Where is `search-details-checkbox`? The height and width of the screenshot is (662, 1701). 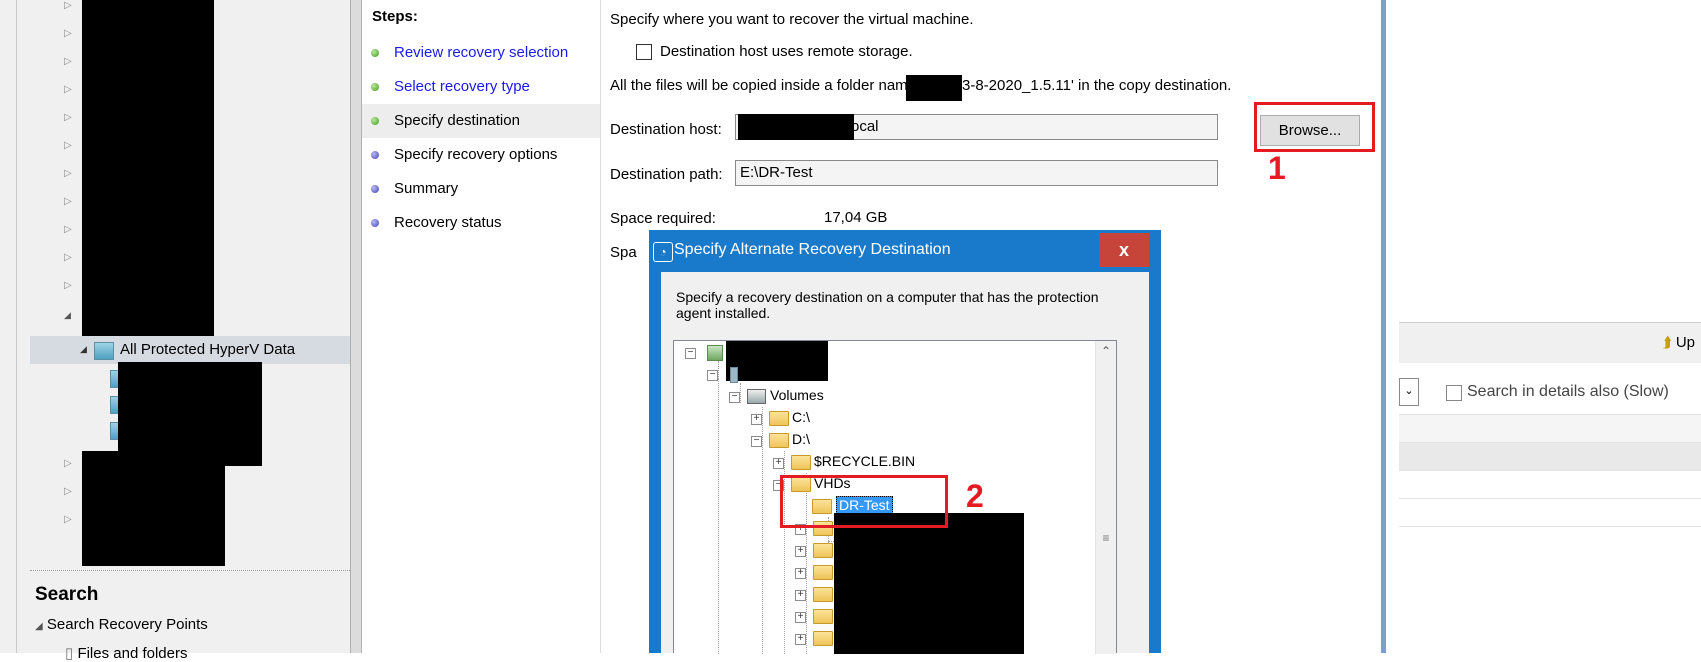 search-details-checkbox is located at coordinates (1454, 393).